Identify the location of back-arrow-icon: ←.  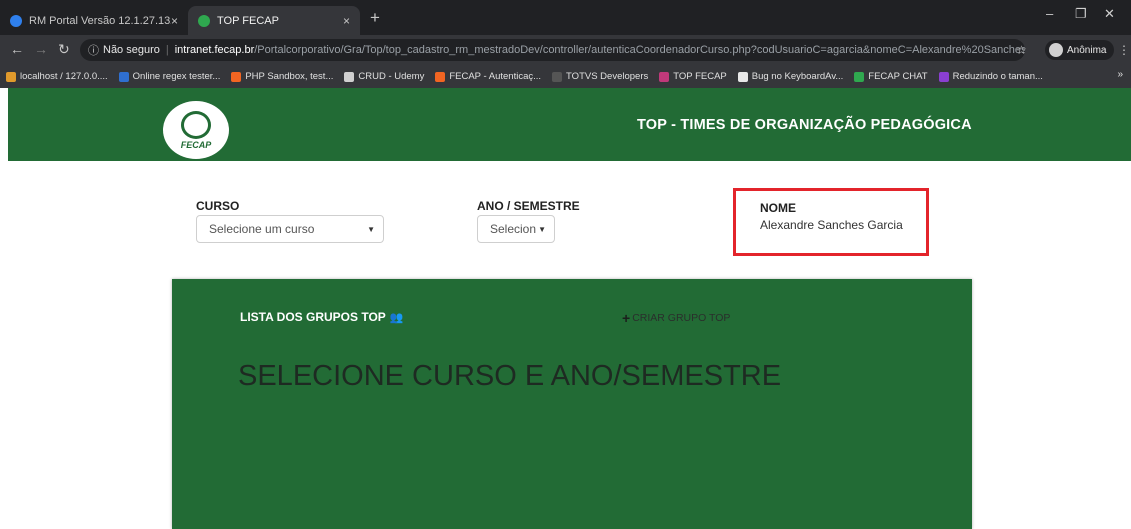
(17, 49).